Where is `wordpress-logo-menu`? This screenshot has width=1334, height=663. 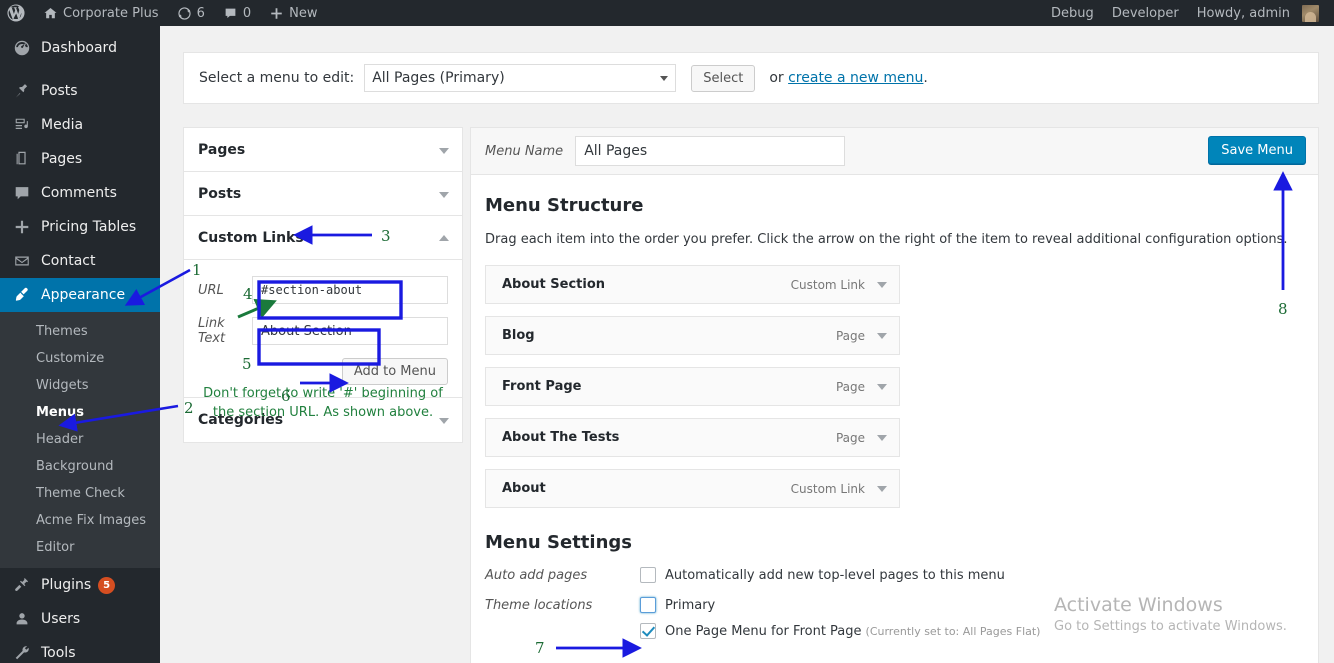
wordpress-logo-menu is located at coordinates (17, 13).